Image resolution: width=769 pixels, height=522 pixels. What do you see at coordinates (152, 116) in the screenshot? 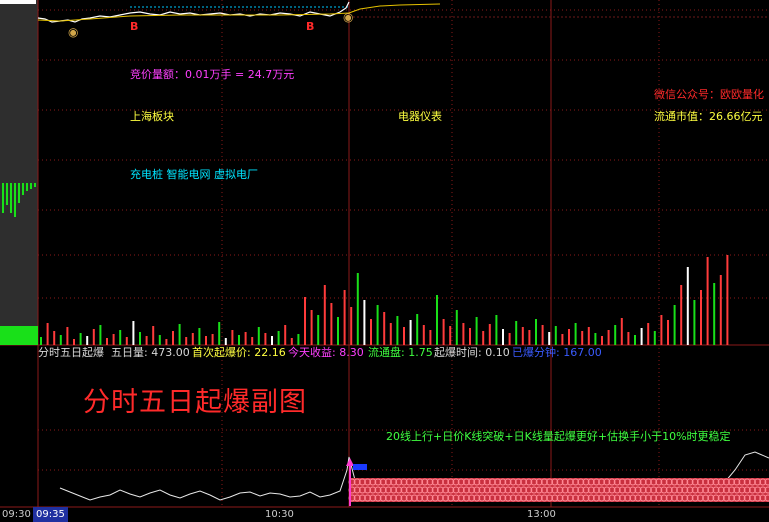
I see `sector-left-label: 上海板块` at bounding box center [152, 116].